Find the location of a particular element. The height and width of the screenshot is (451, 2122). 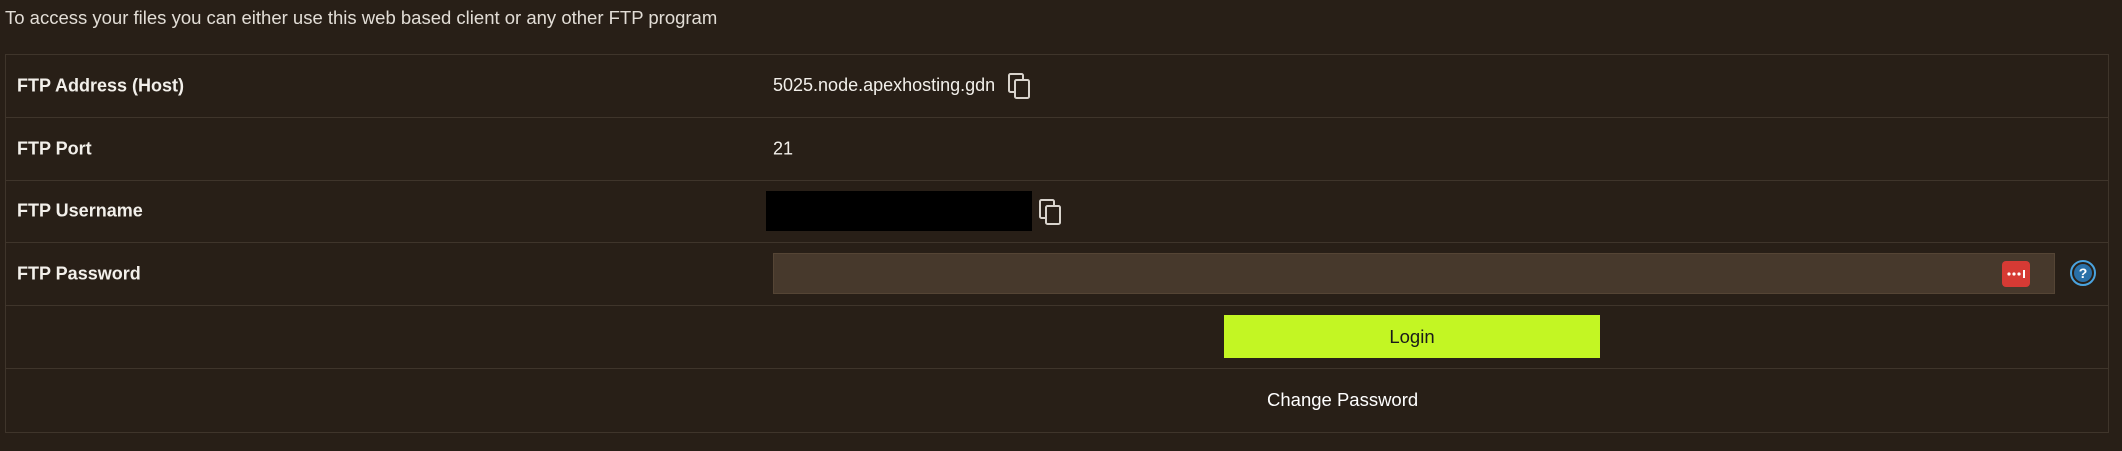

ftp-address-label: FTP Address (Host) is located at coordinates (101, 85).